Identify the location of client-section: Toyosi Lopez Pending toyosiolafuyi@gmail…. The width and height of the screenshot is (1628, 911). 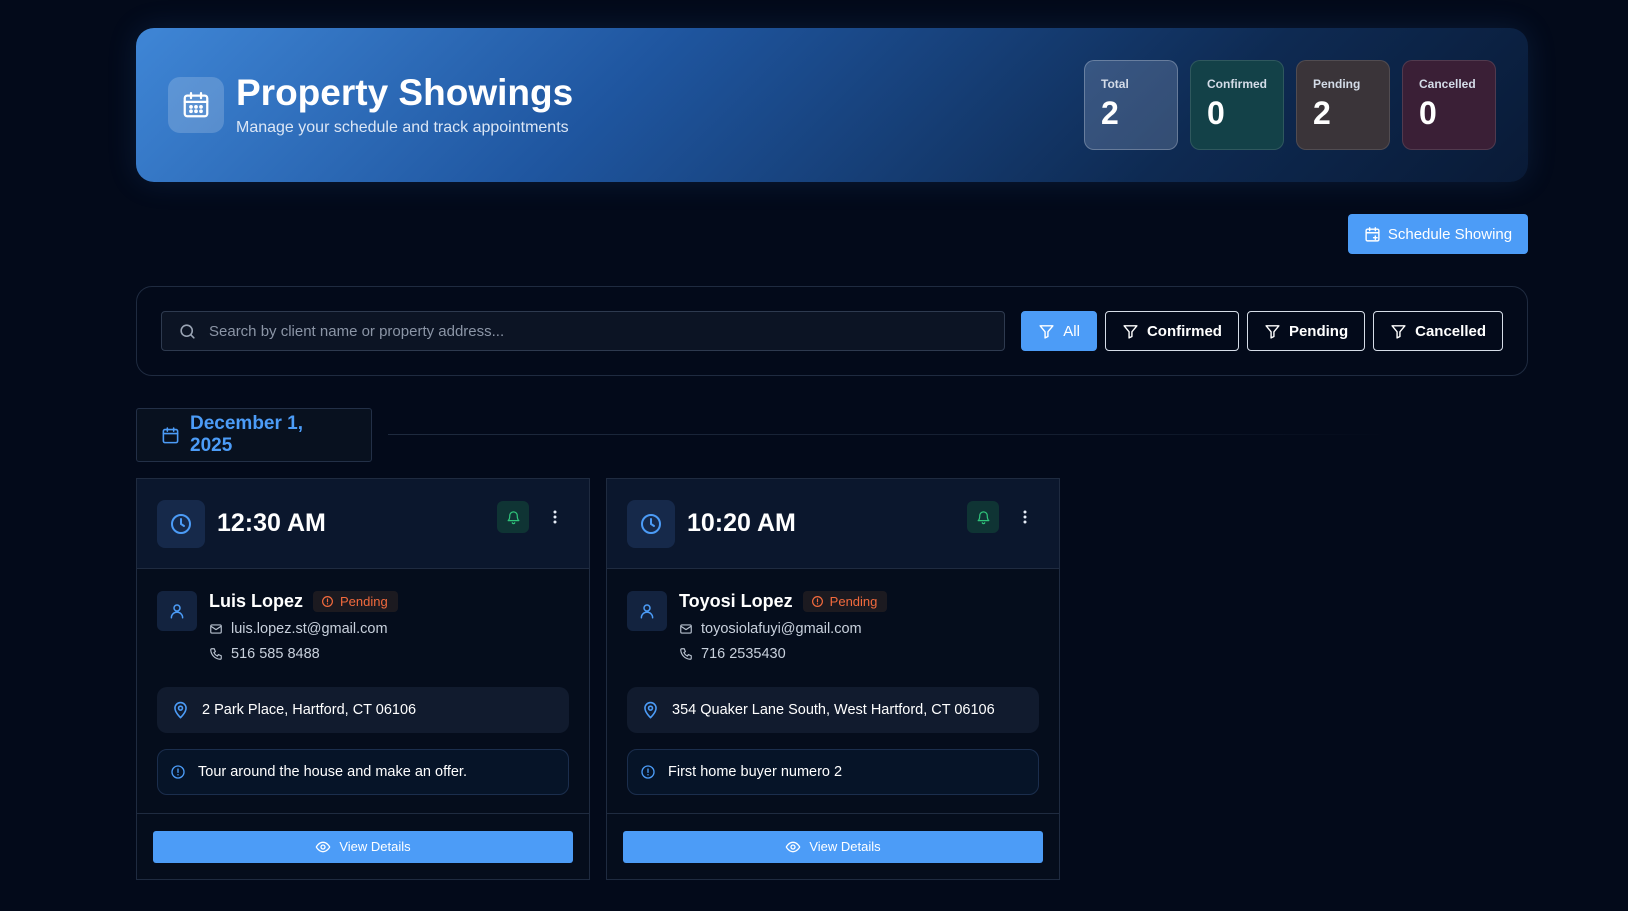
(833, 628).